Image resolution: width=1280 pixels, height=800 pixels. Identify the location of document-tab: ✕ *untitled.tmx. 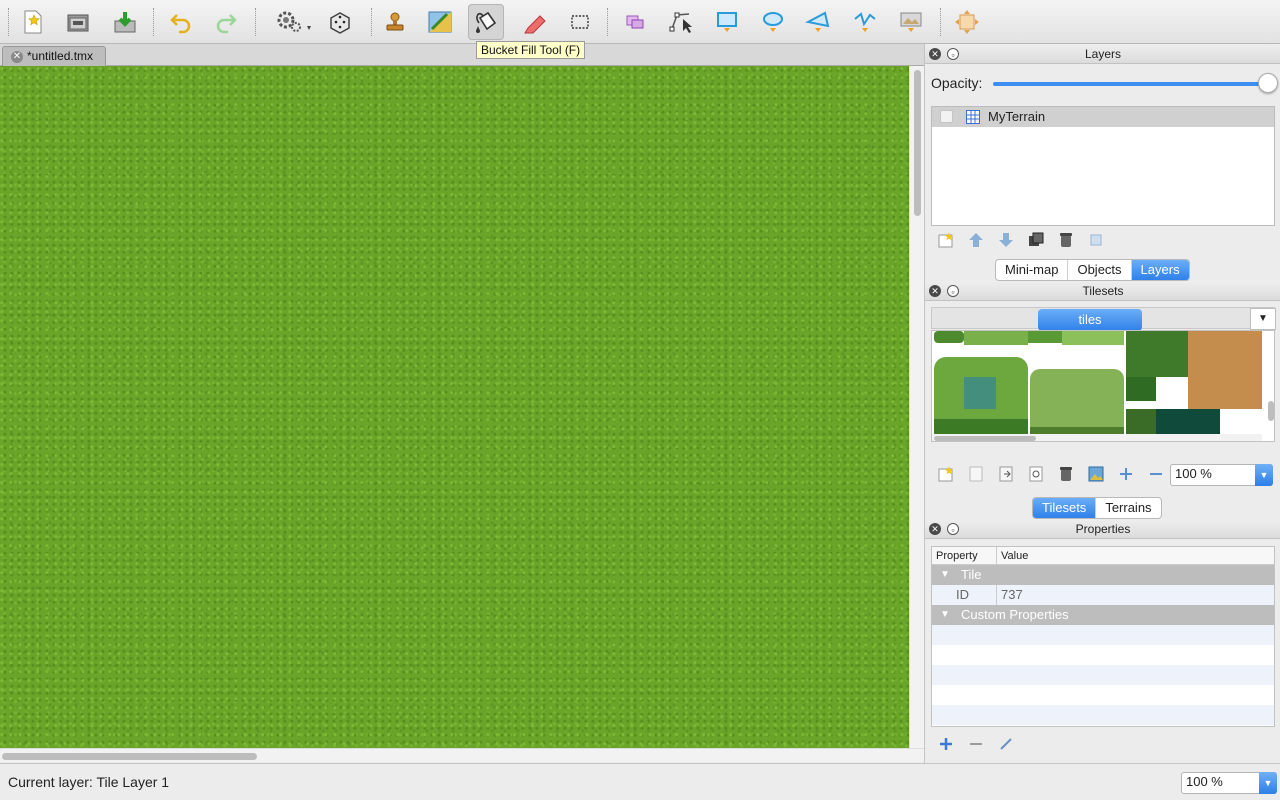
(54, 56).